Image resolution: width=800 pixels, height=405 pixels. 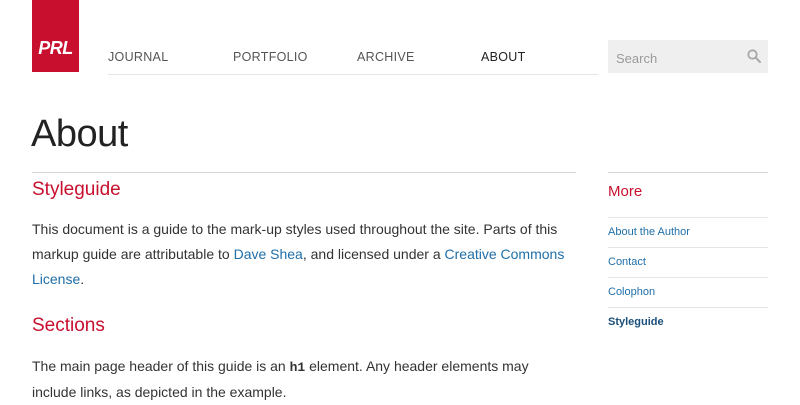 I want to click on nav-item-portfolio: PORTFOLIO, so click(x=270, y=57).